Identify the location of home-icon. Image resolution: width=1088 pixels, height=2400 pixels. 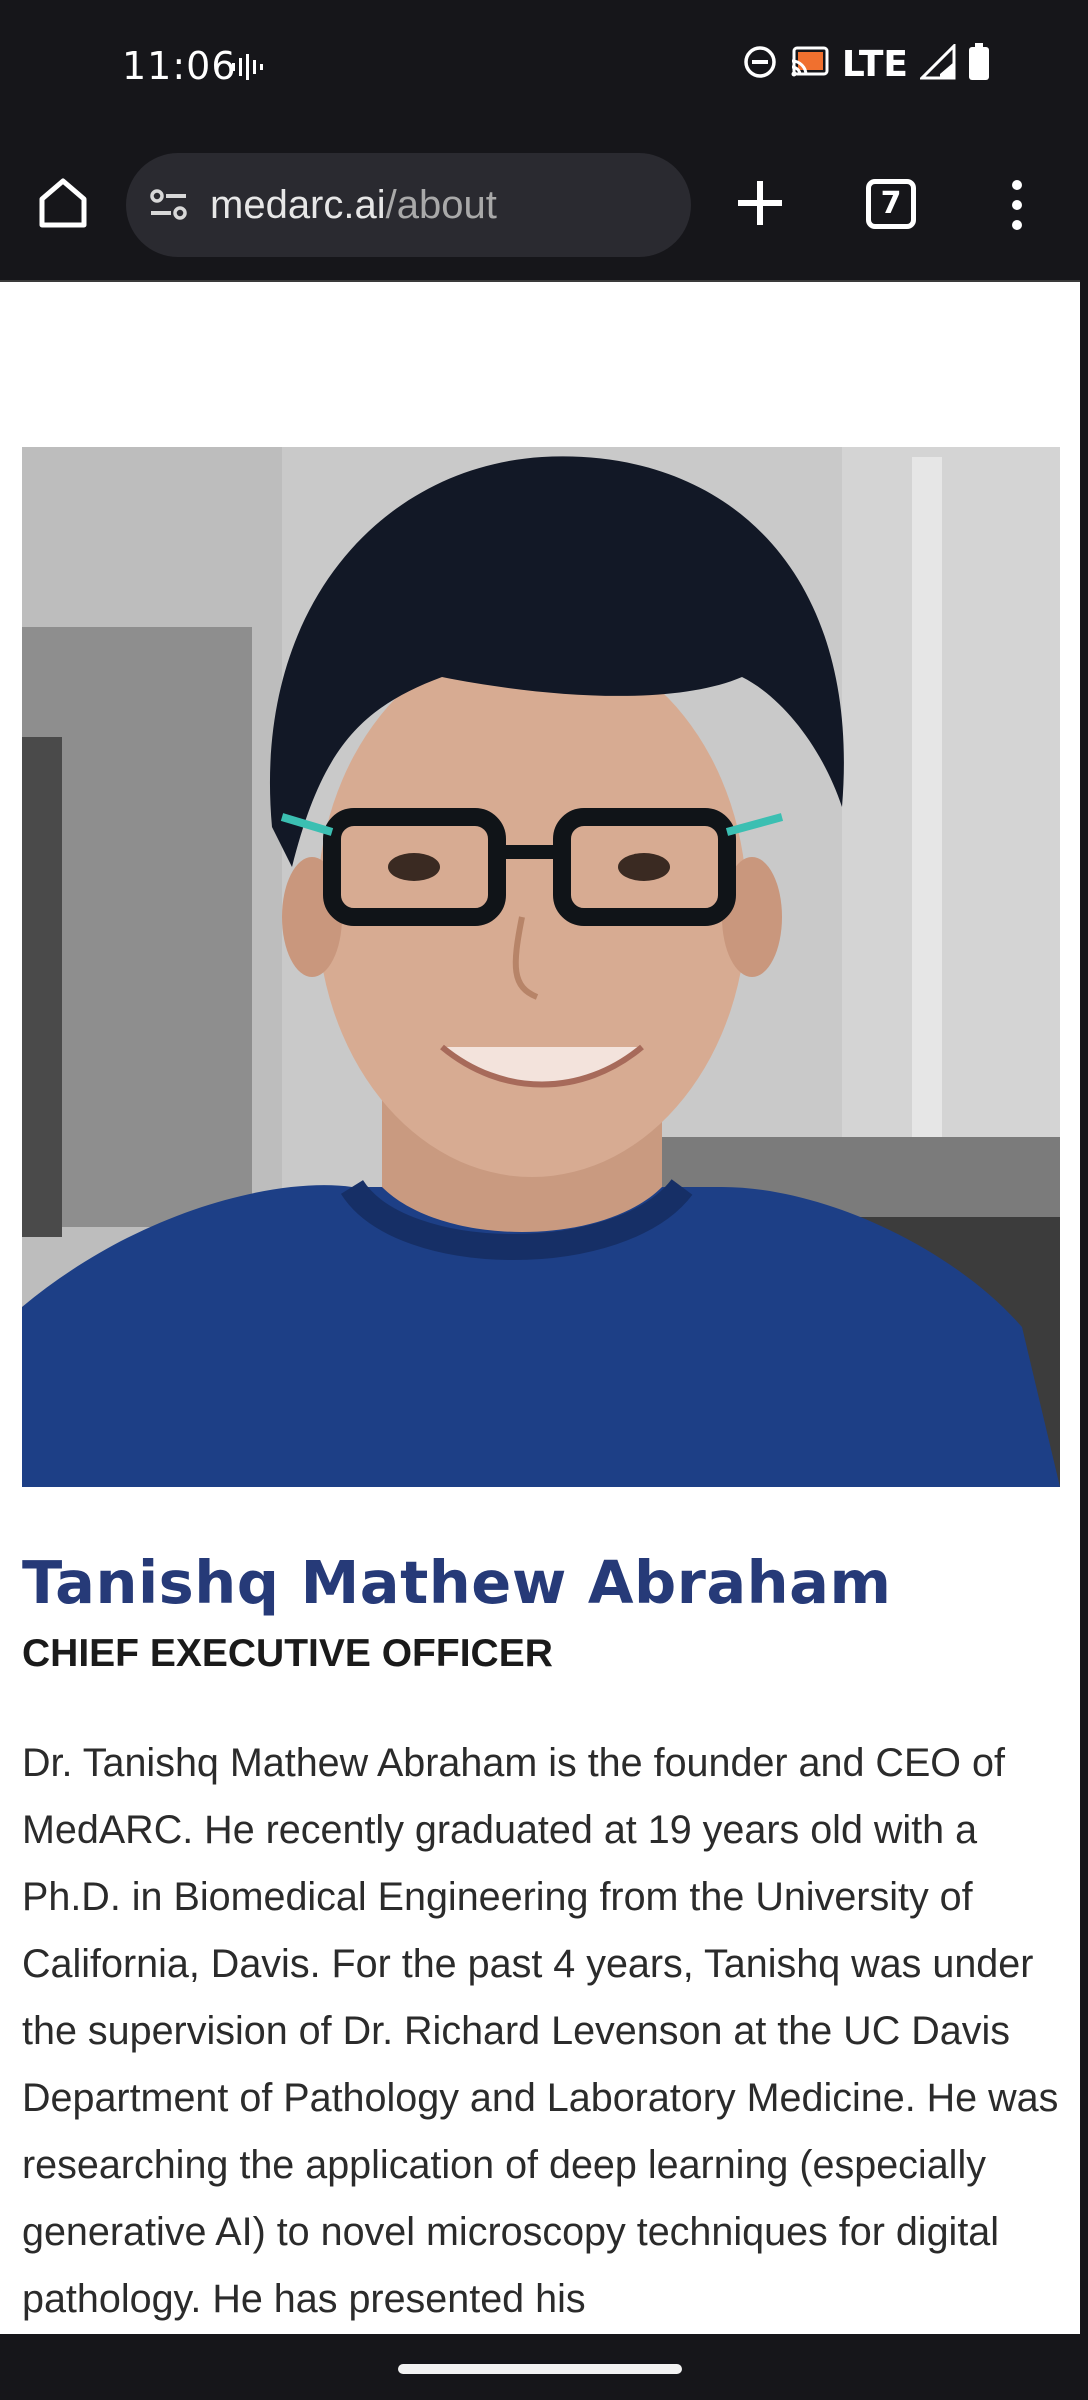
(63, 206).